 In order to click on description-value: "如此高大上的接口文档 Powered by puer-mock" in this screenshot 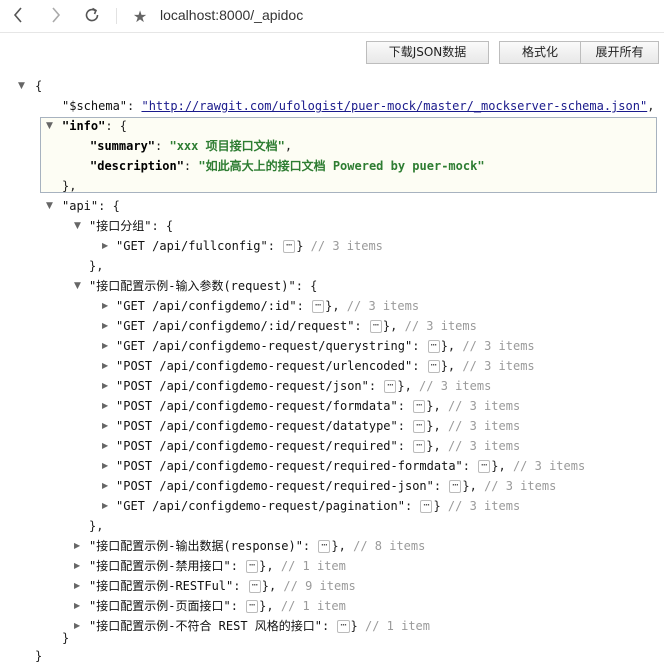, I will do `click(341, 166)`.